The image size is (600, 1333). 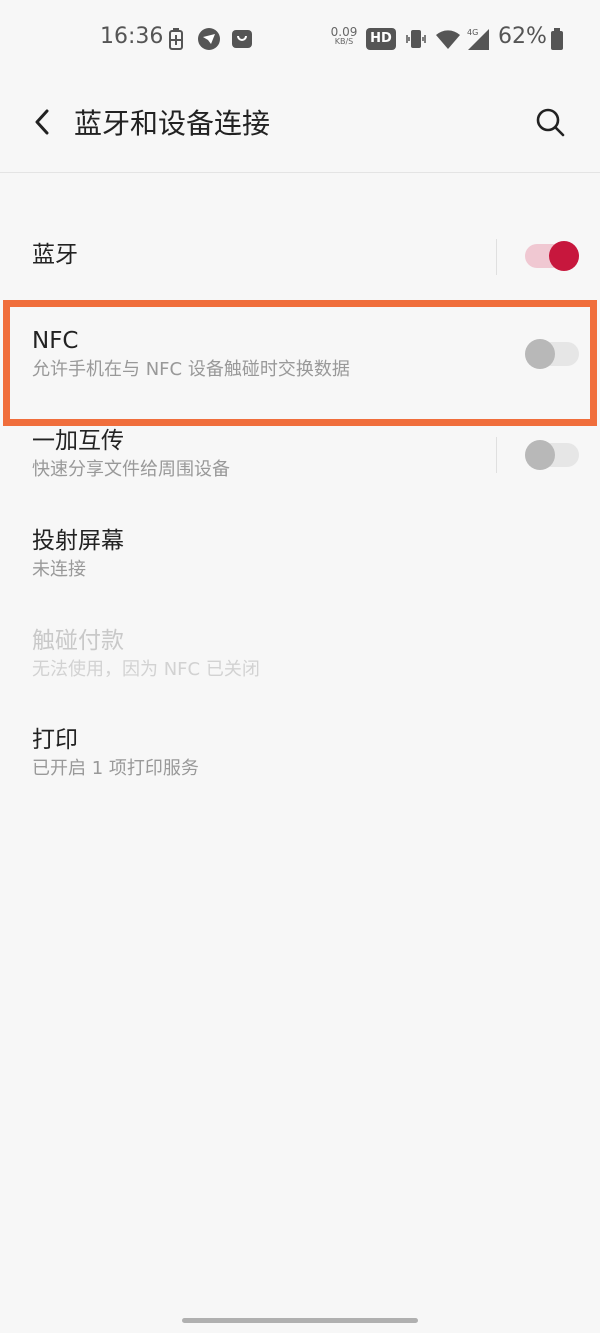 What do you see at coordinates (55, 740) in the screenshot?
I see `setting-title: 打印` at bounding box center [55, 740].